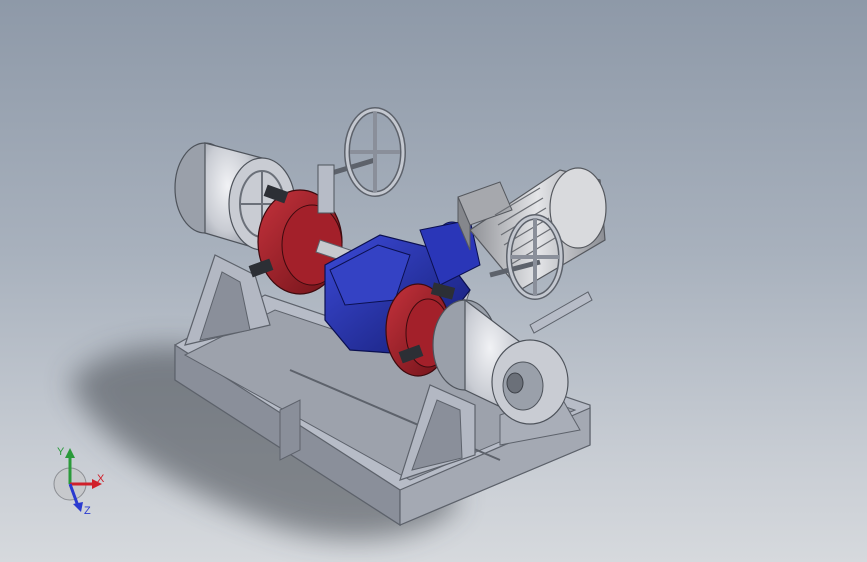 The height and width of the screenshot is (562, 867). I want to click on motor-icon, so click(532, 229).